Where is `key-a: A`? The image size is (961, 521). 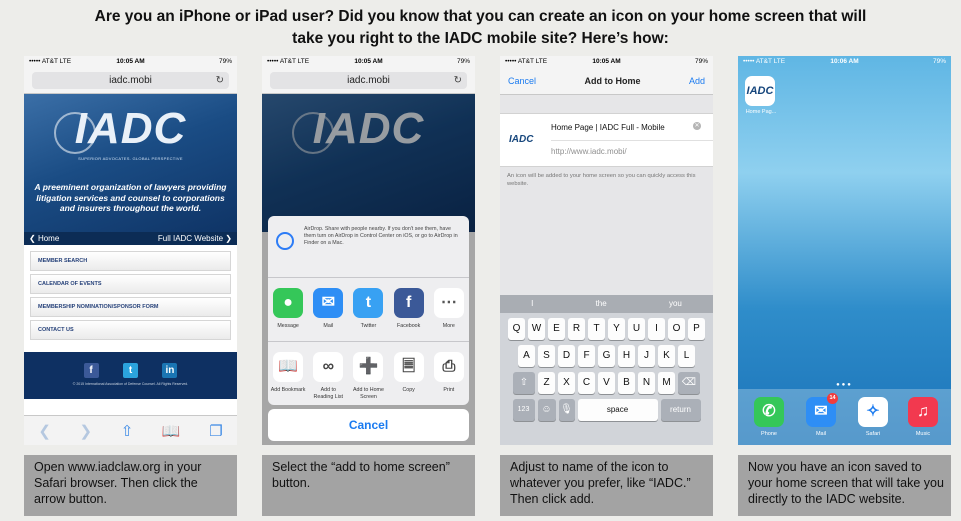 key-a: A is located at coordinates (526, 356).